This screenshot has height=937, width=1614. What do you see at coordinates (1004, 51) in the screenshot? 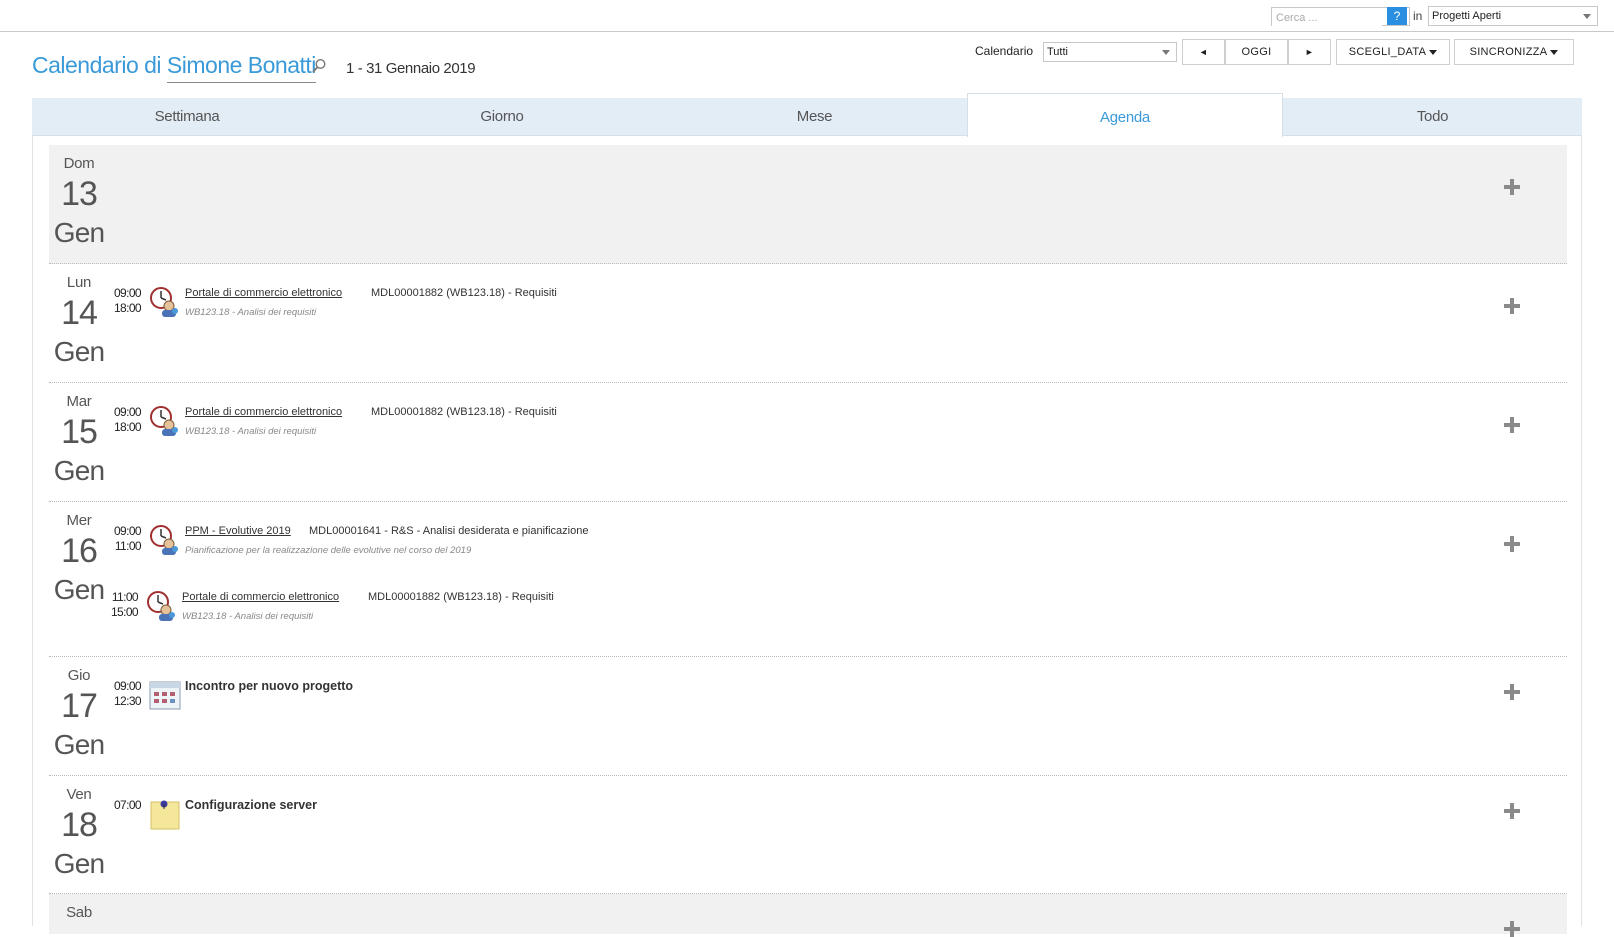
I see `calendar-filter-label: Calendario` at bounding box center [1004, 51].